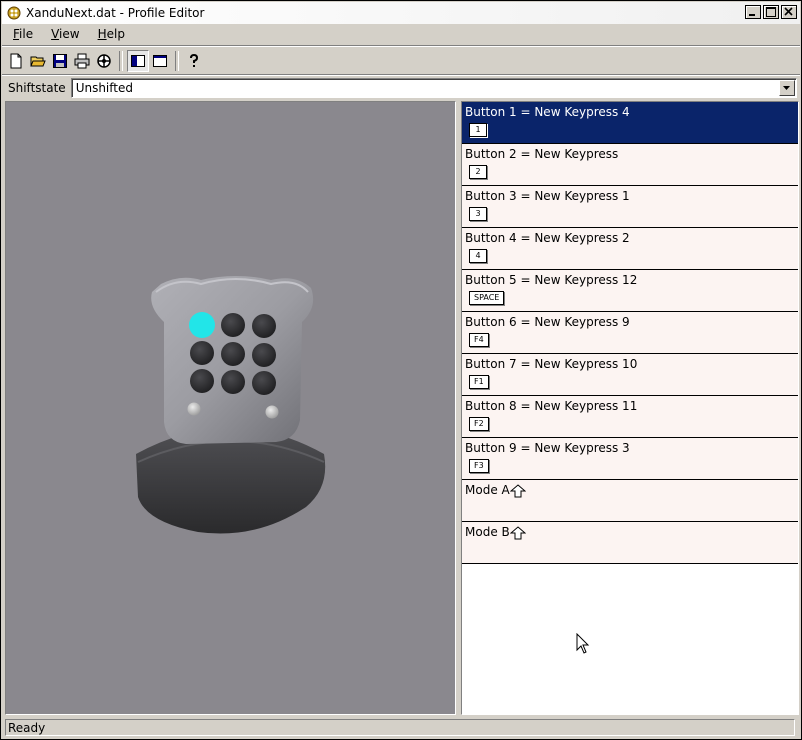  I want to click on list-item-button-9: Button 9 = New Keypress 3 F3, so click(630, 459).